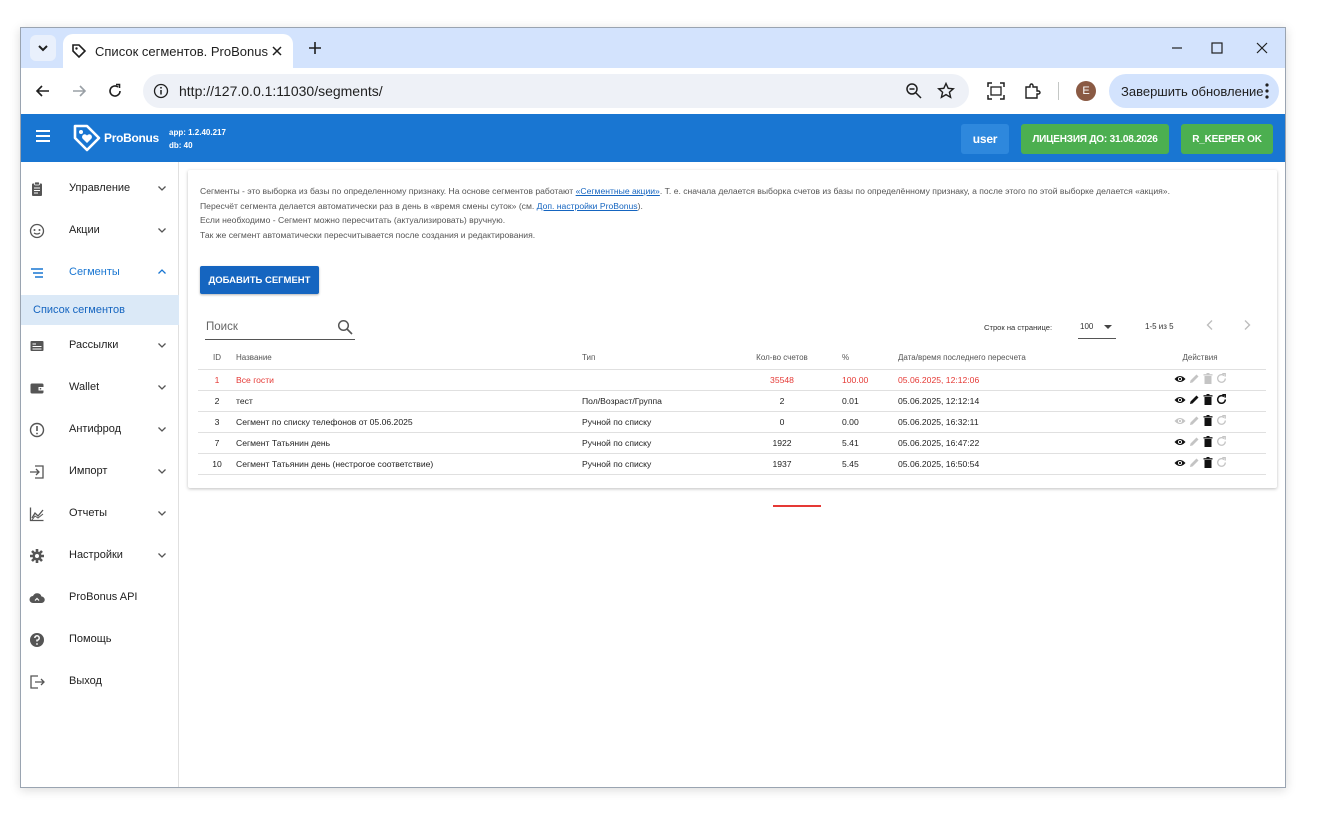 Image resolution: width=1323 pixels, height=823 pixels. I want to click on profile-avatar: E, so click(1086, 91).